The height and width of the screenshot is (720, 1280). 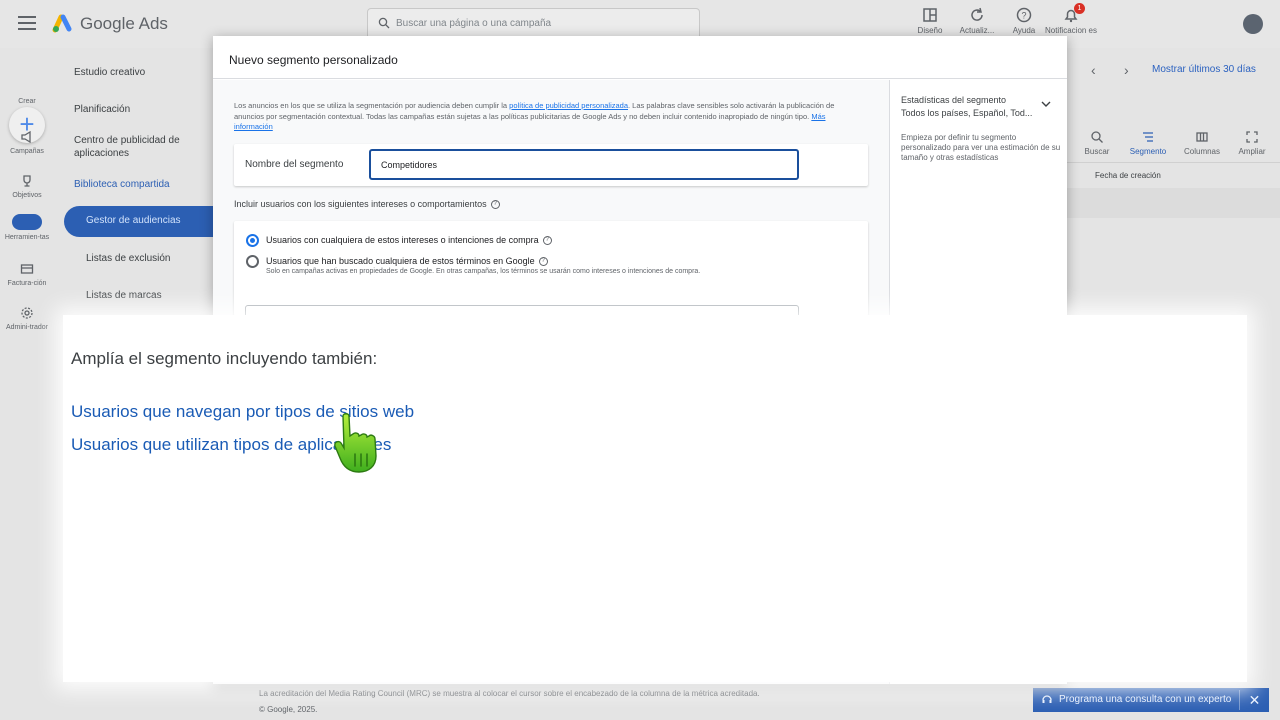 I want to click on tool-expand: Ampliar, so click(x=1252, y=143).